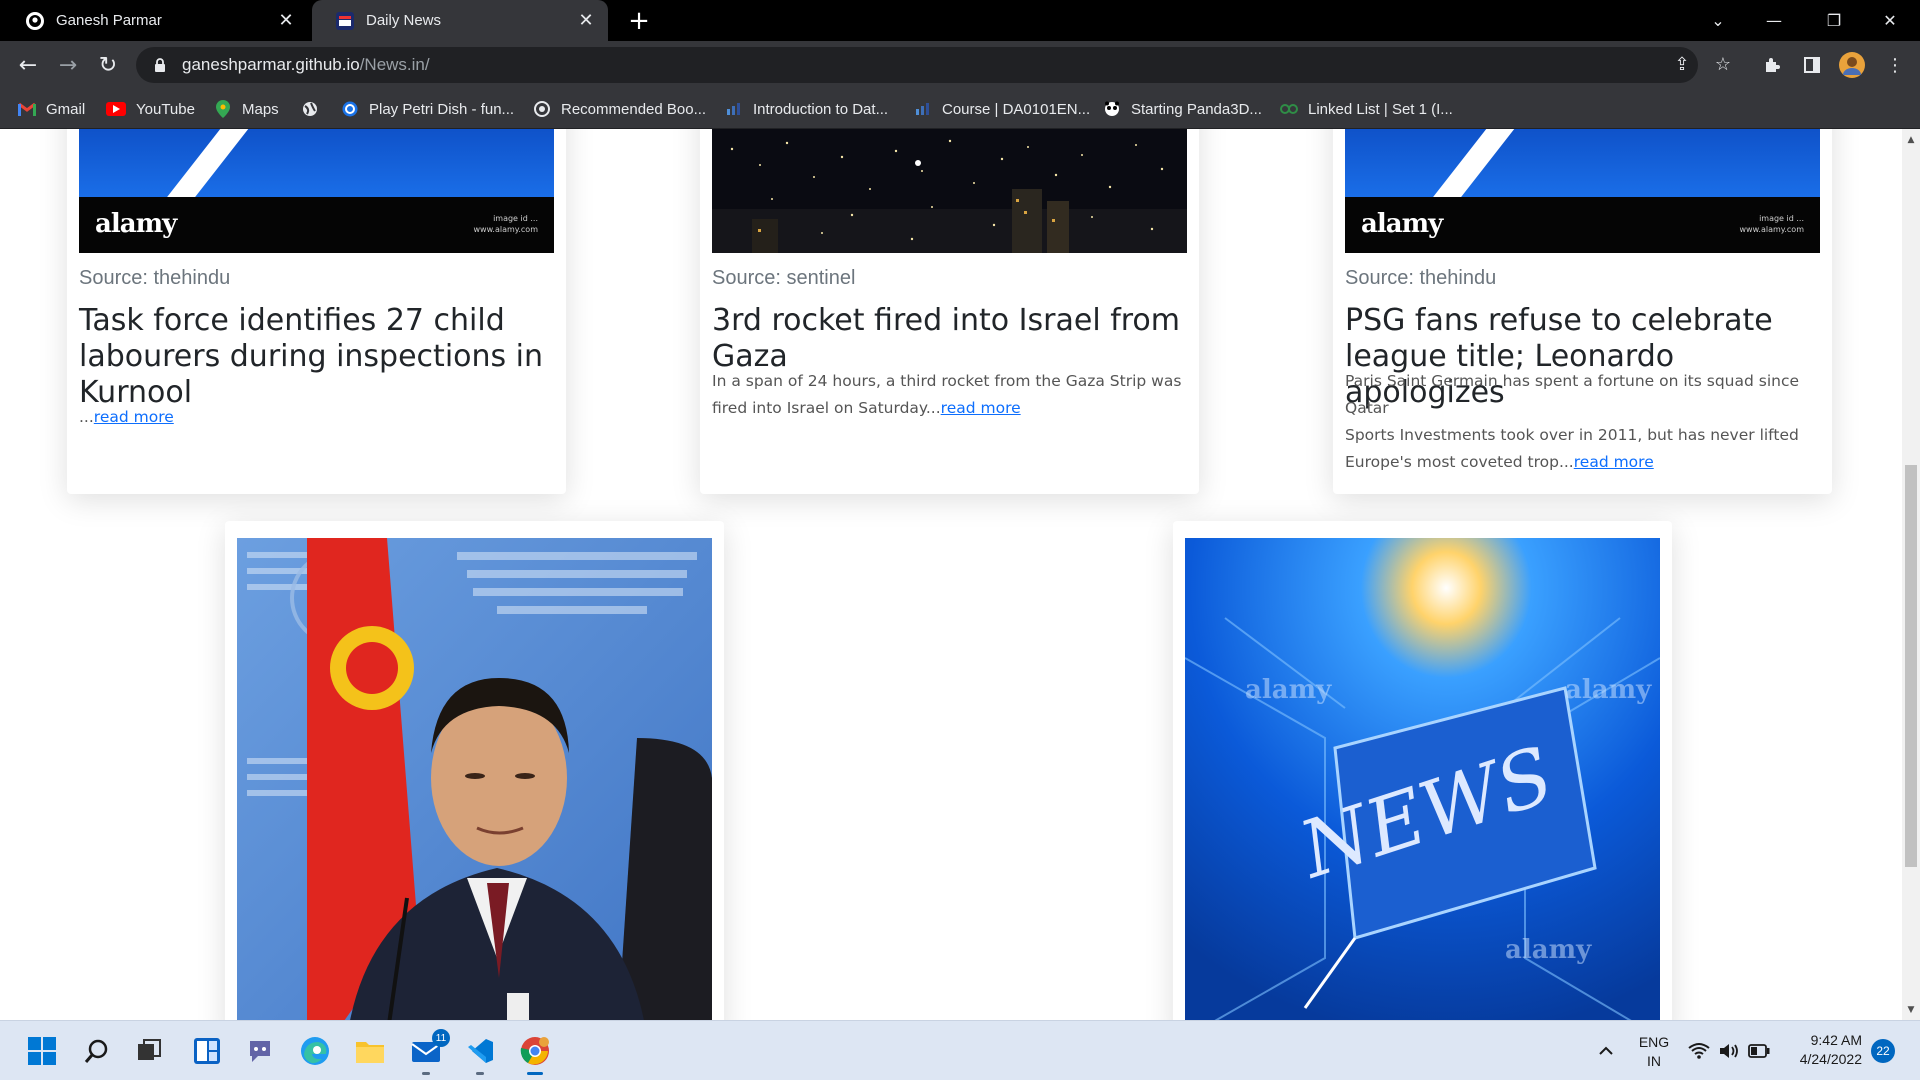  What do you see at coordinates (394, 64) in the screenshot?
I see `url-path: /News.in/` at bounding box center [394, 64].